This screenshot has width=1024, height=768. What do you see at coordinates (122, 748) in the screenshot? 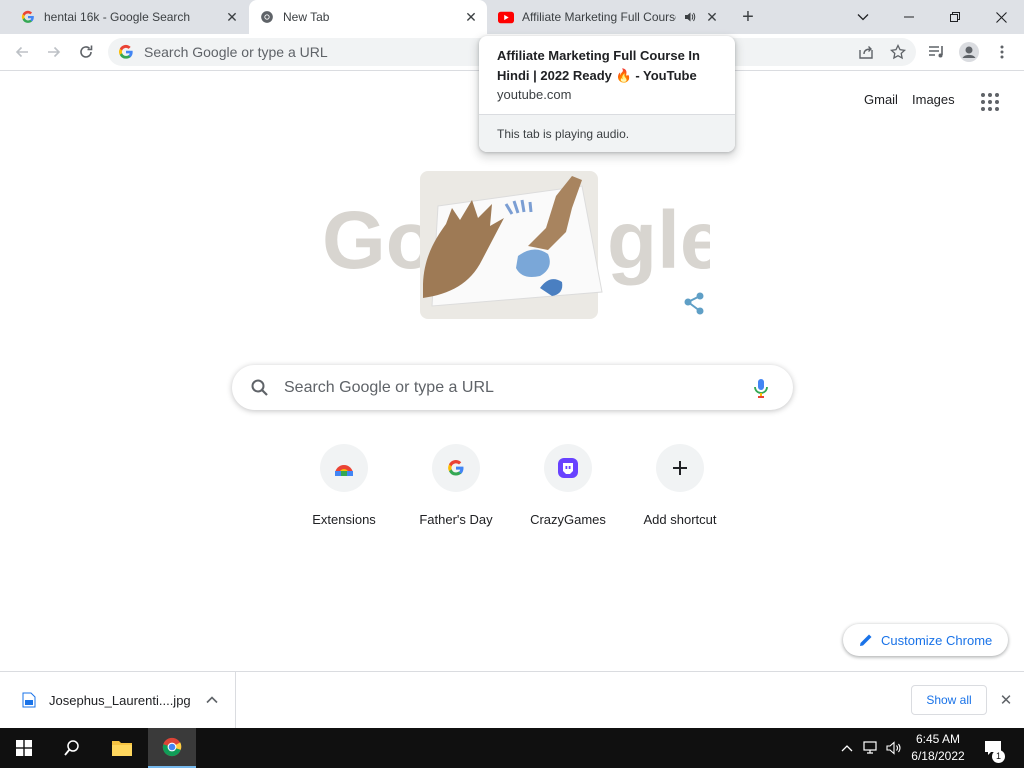
I see `file-explorer-icon` at bounding box center [122, 748].